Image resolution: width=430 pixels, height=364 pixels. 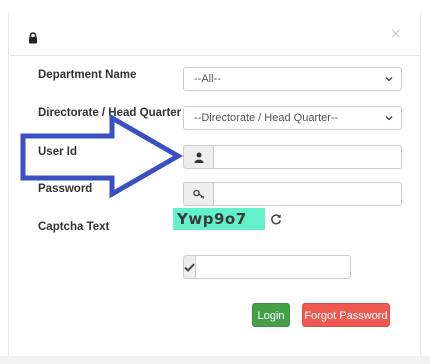 I want to click on captcha-answer-group, so click(x=267, y=267).